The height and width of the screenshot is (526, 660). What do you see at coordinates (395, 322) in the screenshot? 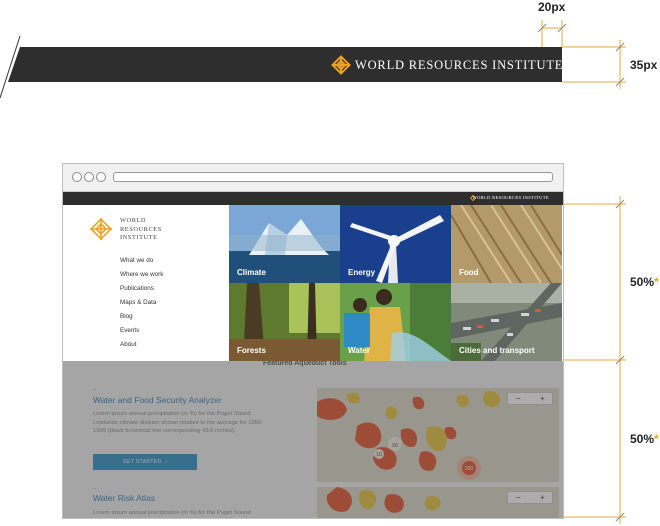
I see `tile-water: Water` at bounding box center [395, 322].